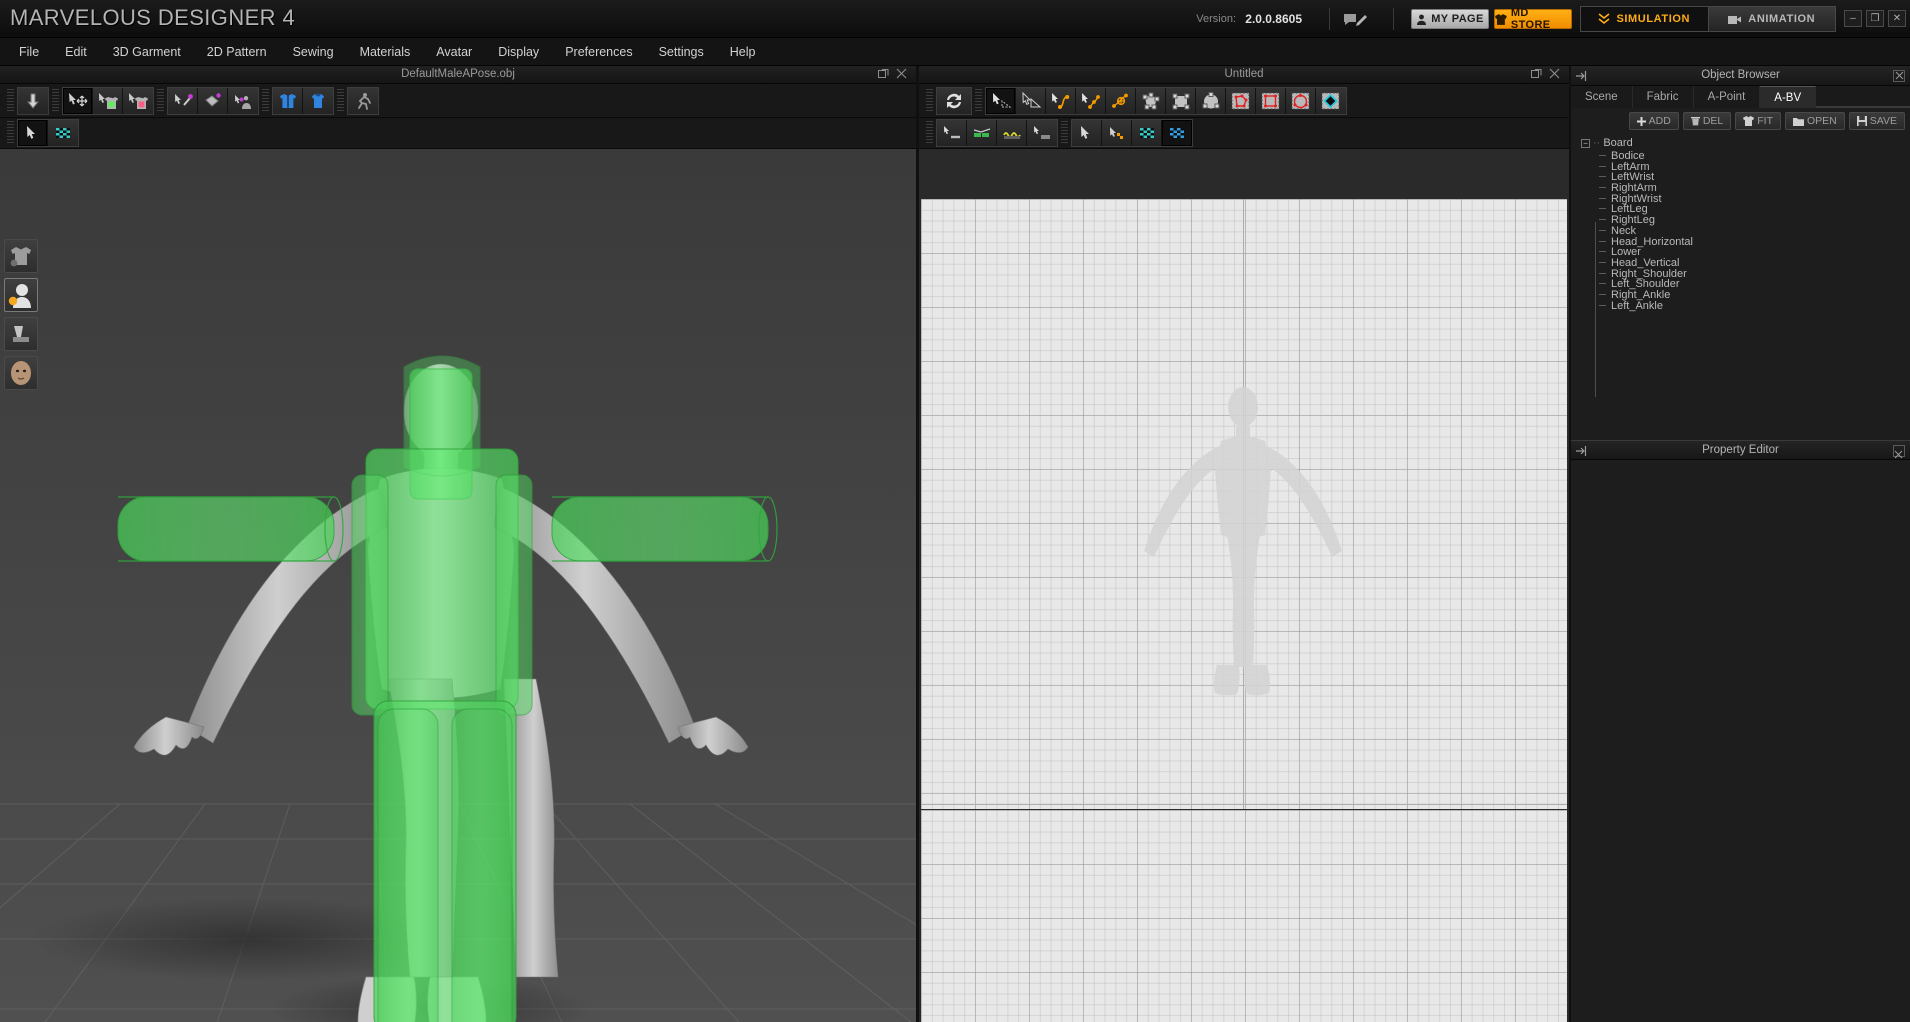 This screenshot has width=1910, height=1022. What do you see at coordinates (1853, 18) in the screenshot?
I see `window-minimize-button: –` at bounding box center [1853, 18].